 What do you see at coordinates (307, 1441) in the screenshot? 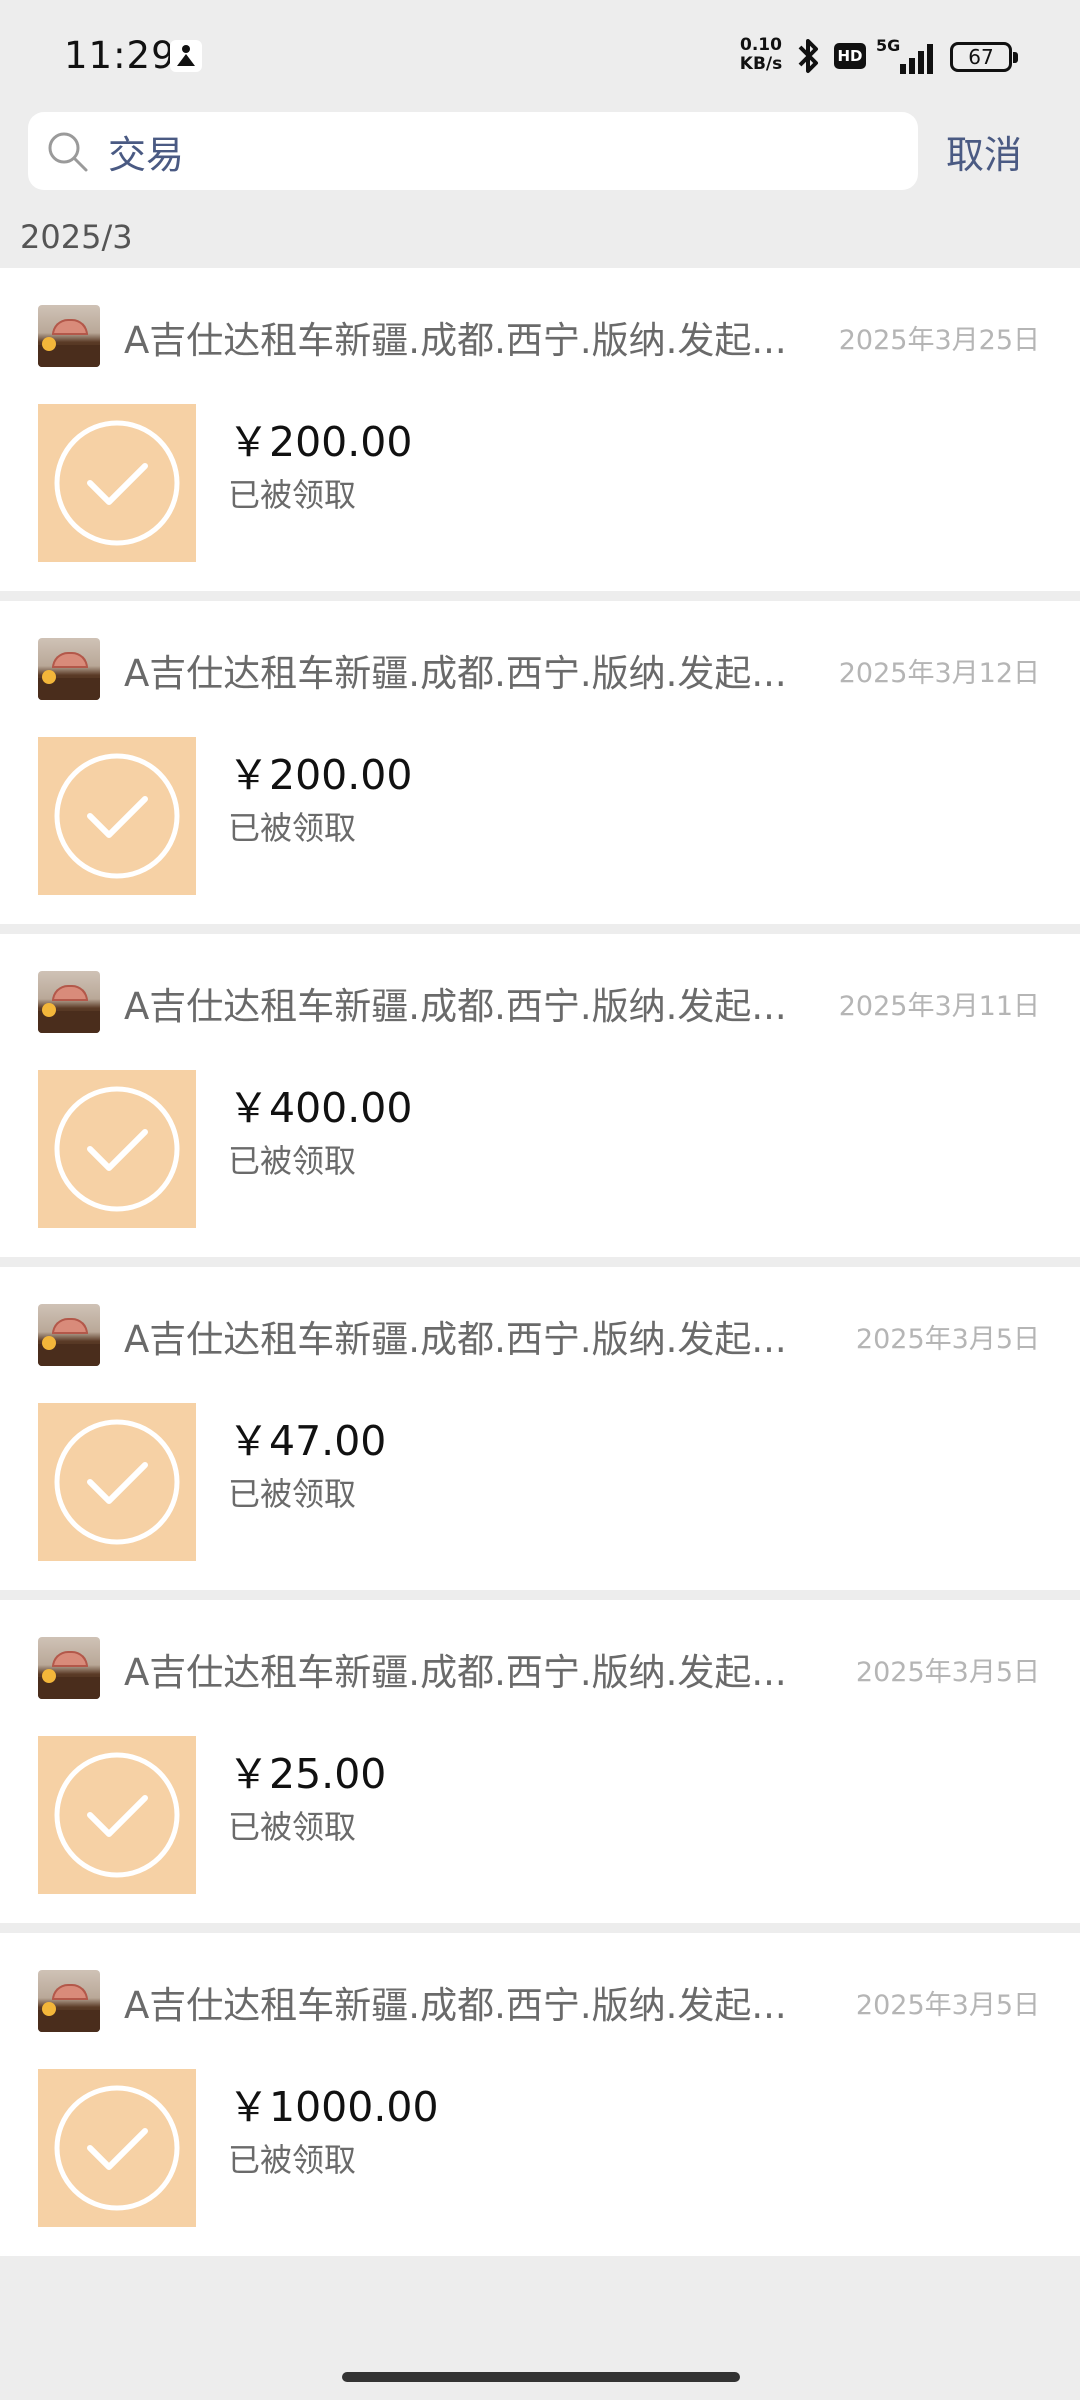
I see `amount: ￥47.00` at bounding box center [307, 1441].